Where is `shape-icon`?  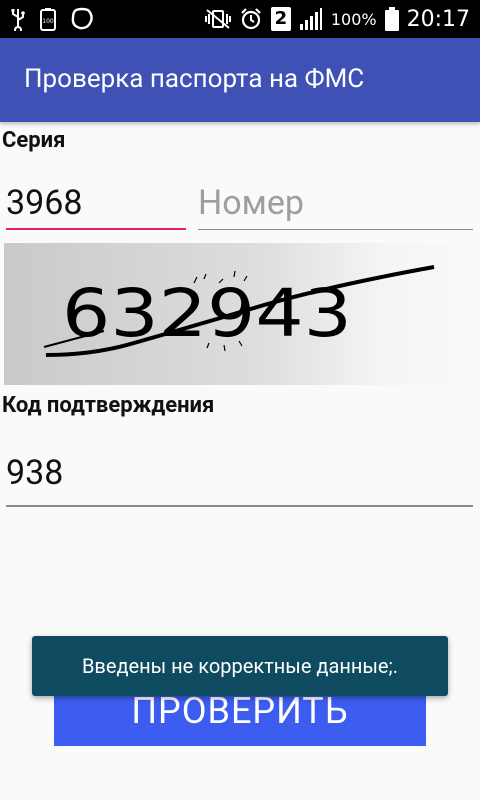
shape-icon is located at coordinates (82, 19).